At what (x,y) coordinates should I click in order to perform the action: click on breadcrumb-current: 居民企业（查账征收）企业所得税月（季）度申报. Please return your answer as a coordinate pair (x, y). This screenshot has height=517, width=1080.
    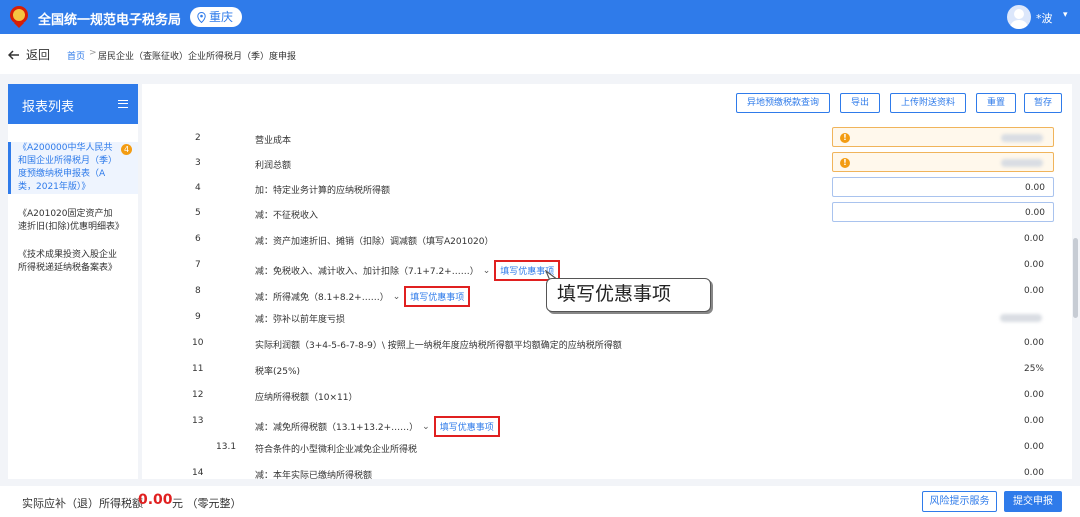
    Looking at the image, I should click on (197, 57).